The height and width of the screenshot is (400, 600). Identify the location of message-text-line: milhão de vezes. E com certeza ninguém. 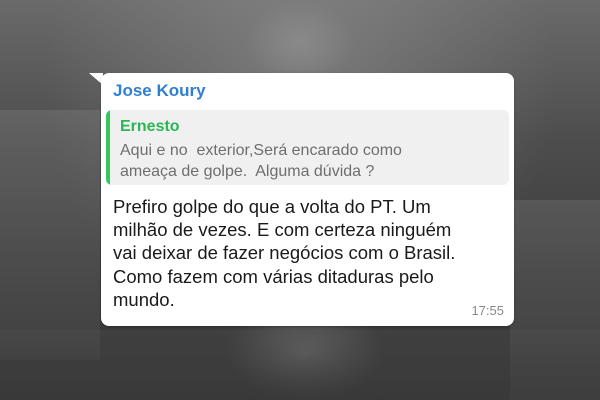
(282, 229).